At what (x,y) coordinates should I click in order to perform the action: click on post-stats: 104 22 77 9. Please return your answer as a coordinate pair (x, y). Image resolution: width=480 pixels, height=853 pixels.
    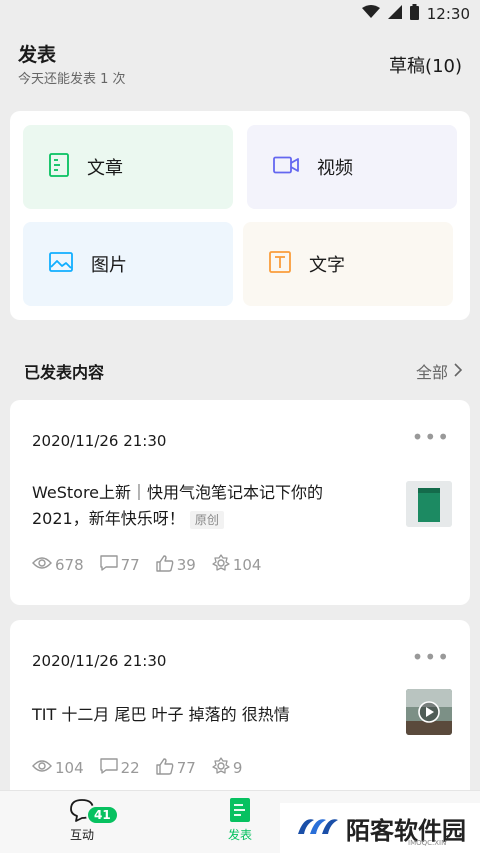
    Looking at the image, I should click on (137, 768).